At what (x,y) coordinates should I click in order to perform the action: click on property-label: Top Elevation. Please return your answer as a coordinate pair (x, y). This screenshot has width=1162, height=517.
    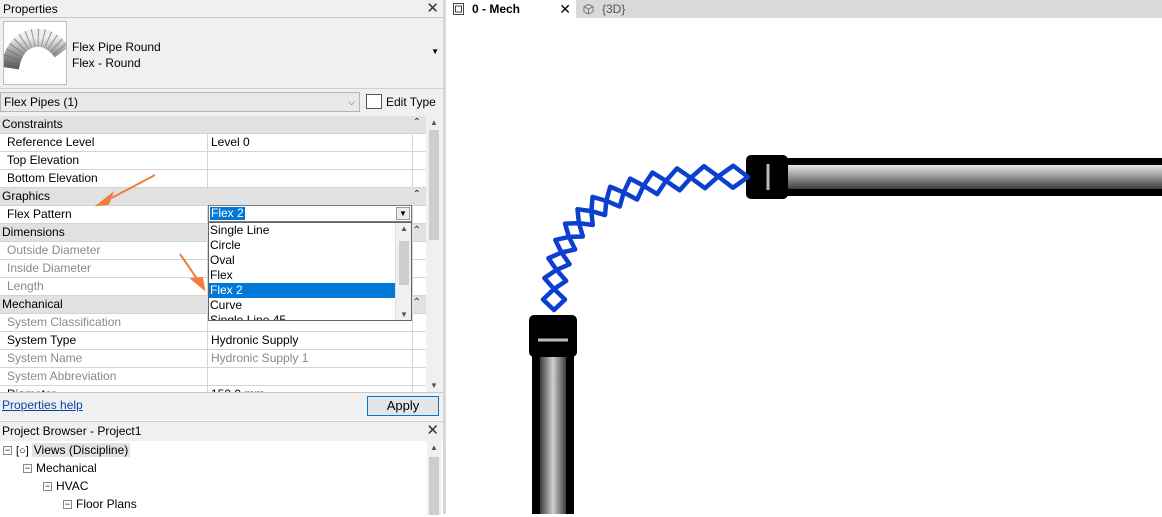
    Looking at the image, I should click on (43, 160).